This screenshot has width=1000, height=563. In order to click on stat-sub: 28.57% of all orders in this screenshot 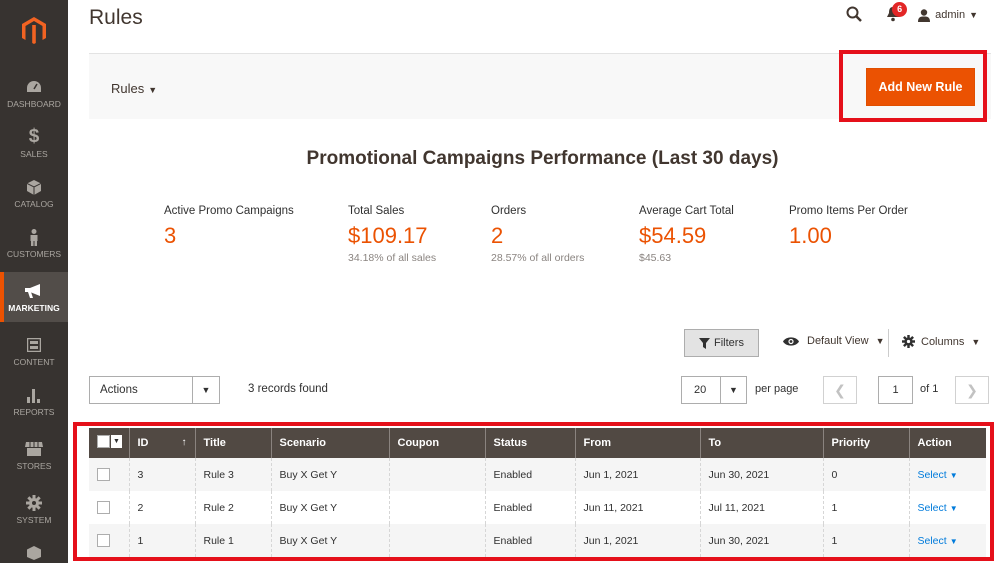, I will do `click(538, 258)`.